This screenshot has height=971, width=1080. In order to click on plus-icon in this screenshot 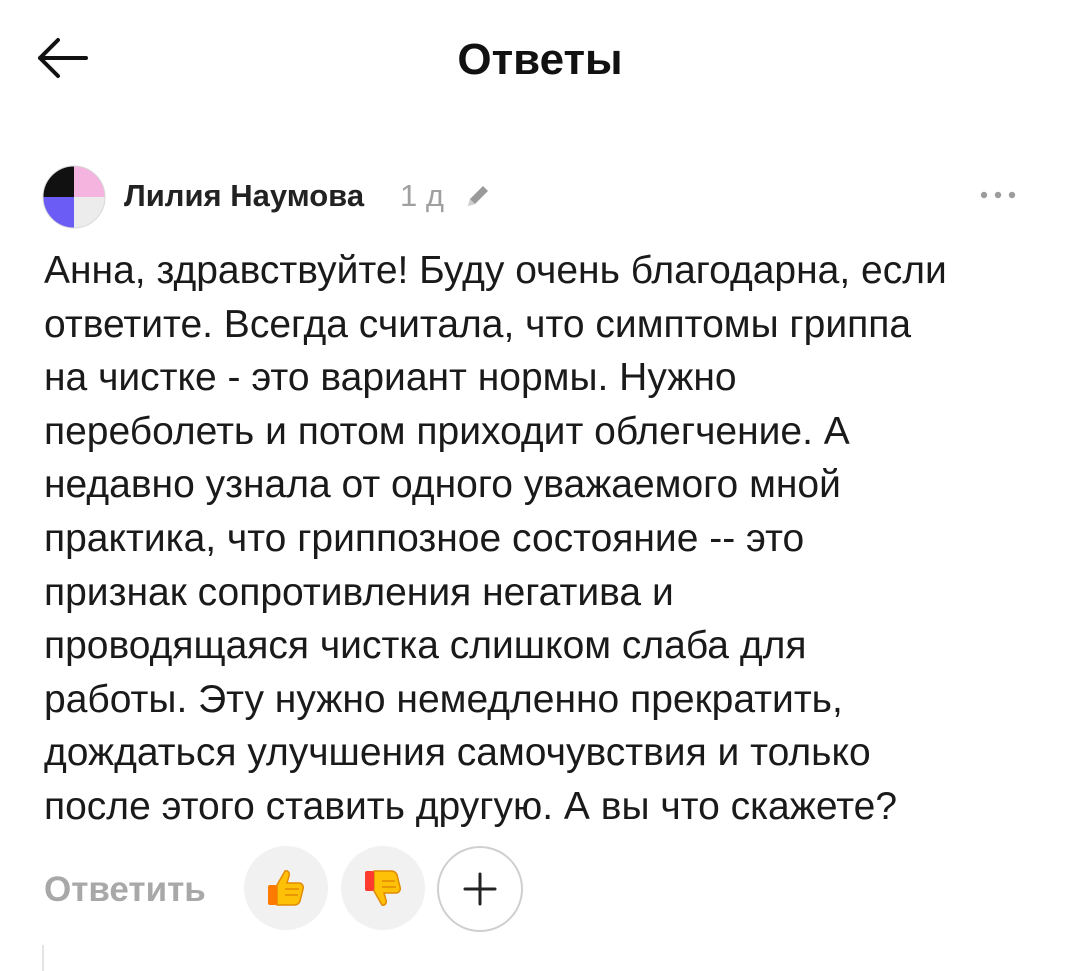, I will do `click(480, 889)`.